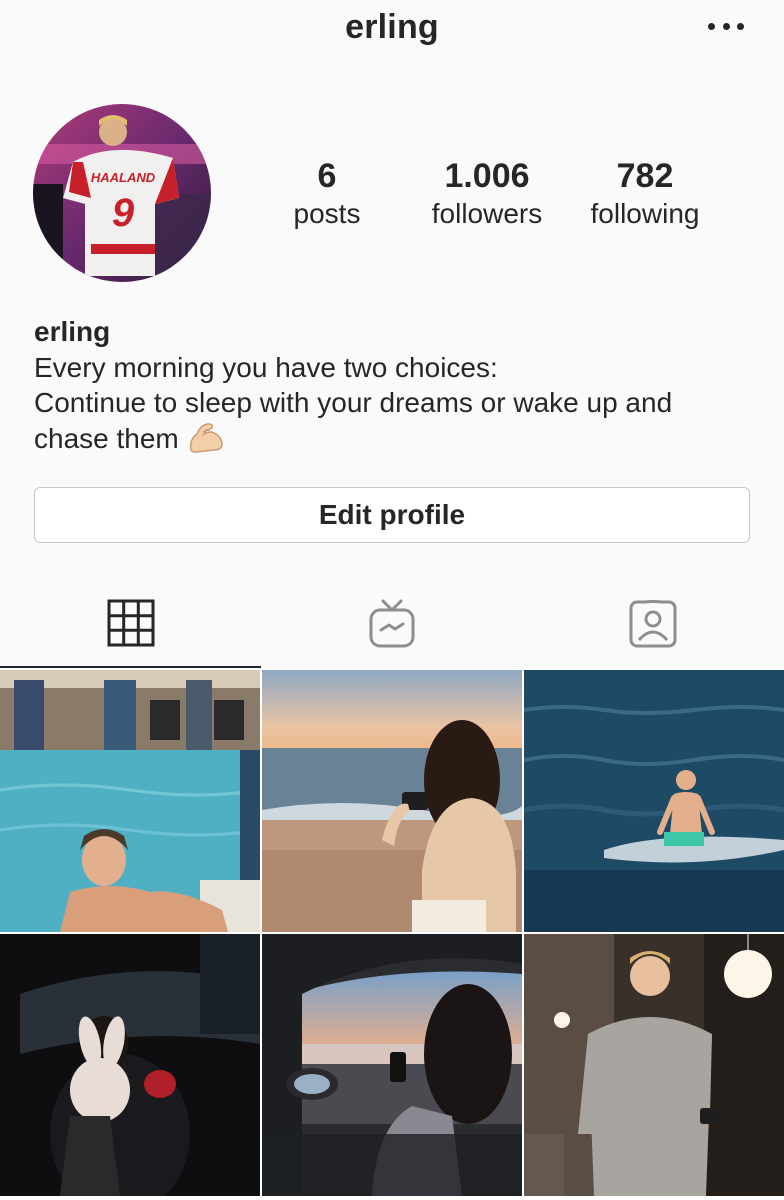 The height and width of the screenshot is (1200, 784). I want to click on post-thumbnail-beach, so click(392, 801).